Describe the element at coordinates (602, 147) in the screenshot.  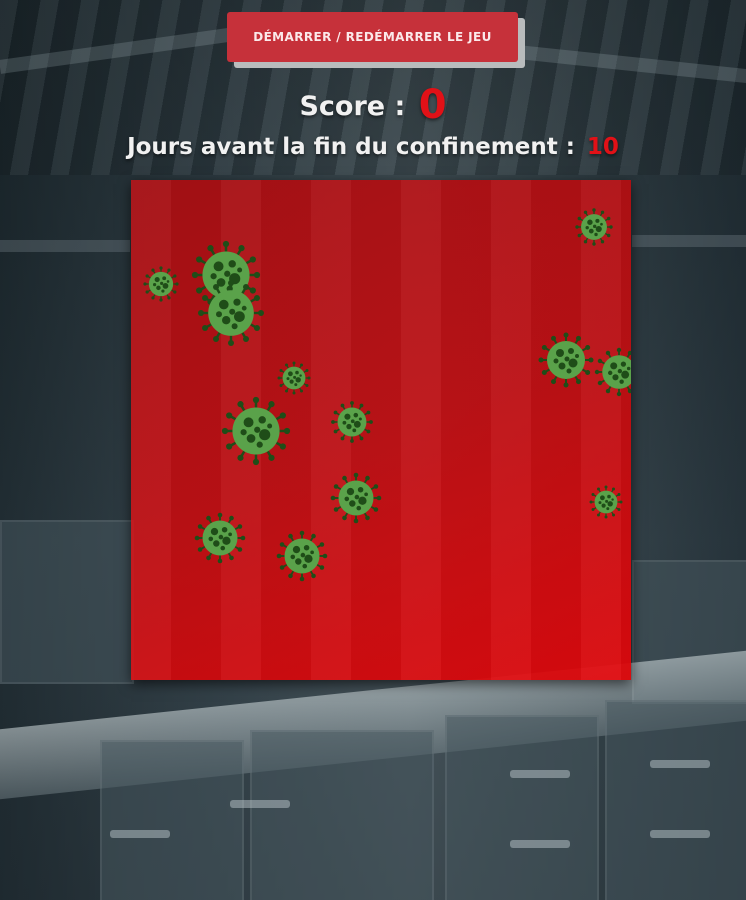
I see `days-value: 10` at that location.